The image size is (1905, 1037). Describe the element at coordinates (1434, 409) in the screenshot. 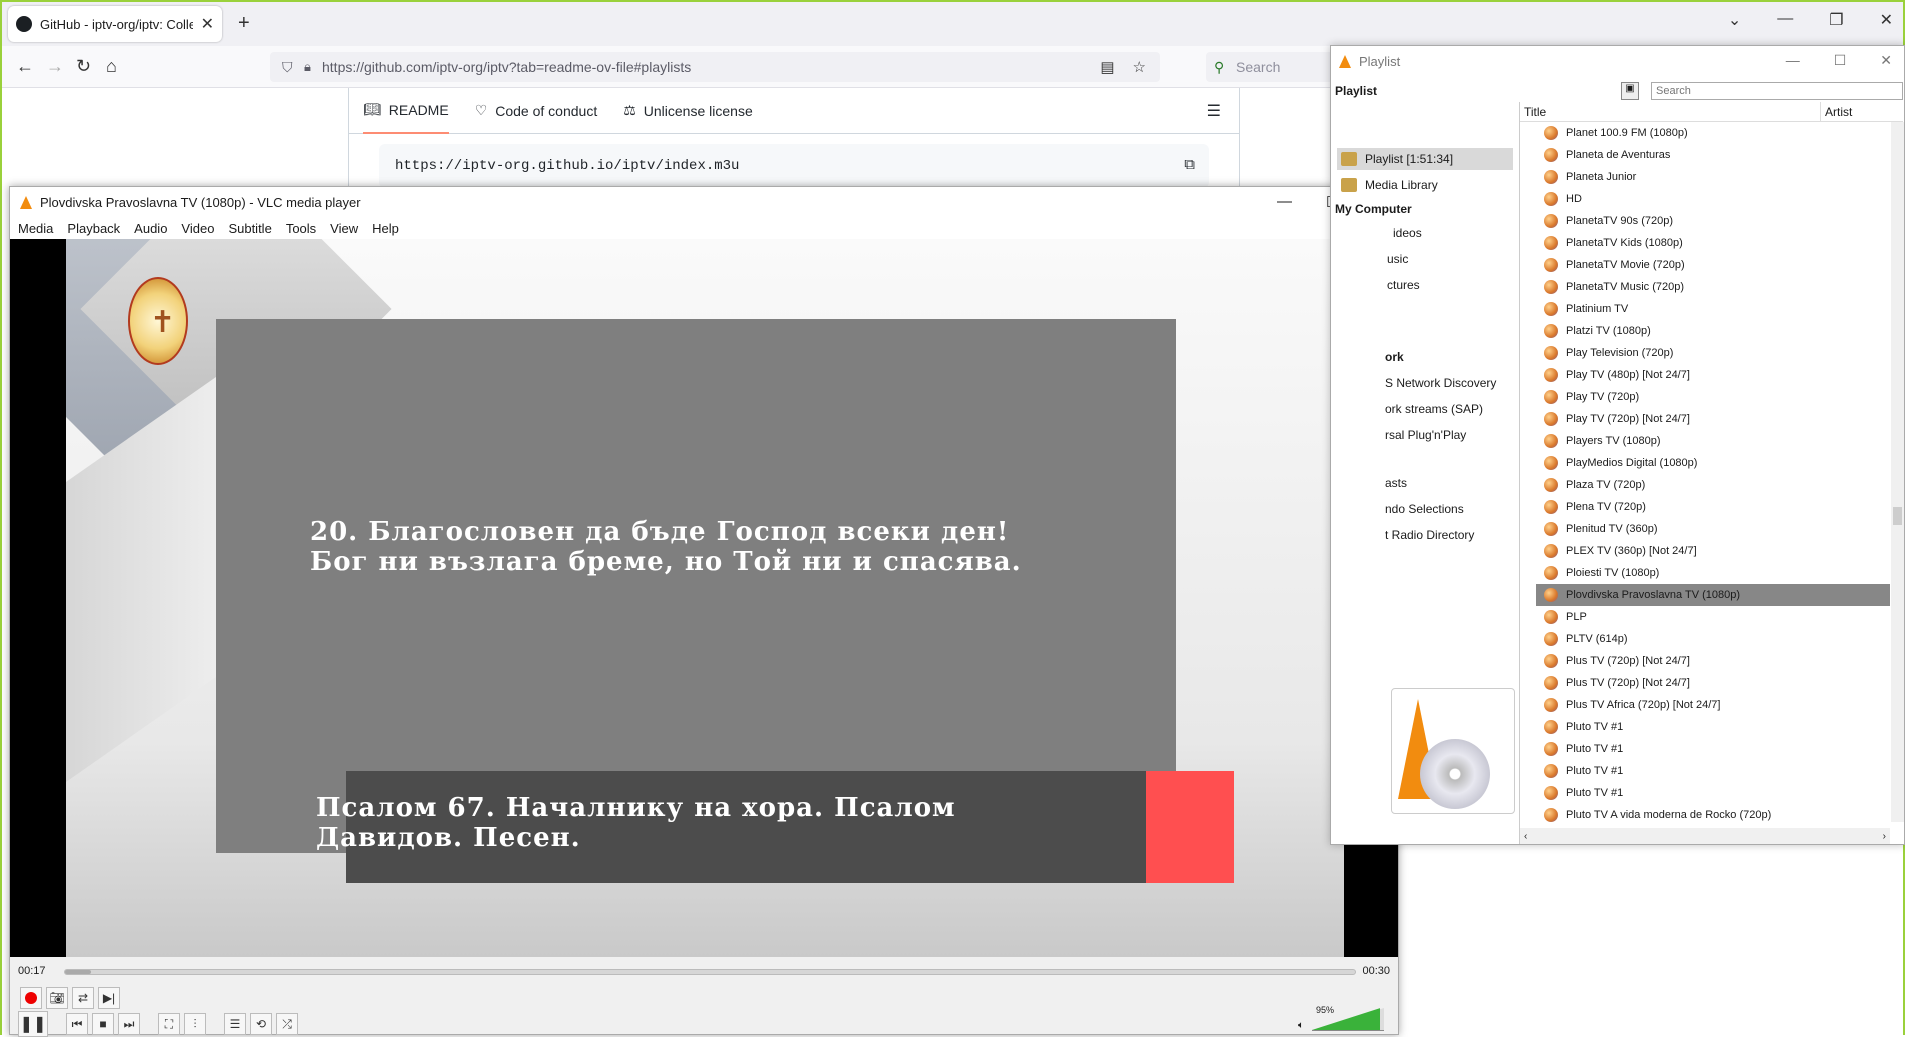

I see `sidebar-item-sap: ork streams (SAP)` at that location.